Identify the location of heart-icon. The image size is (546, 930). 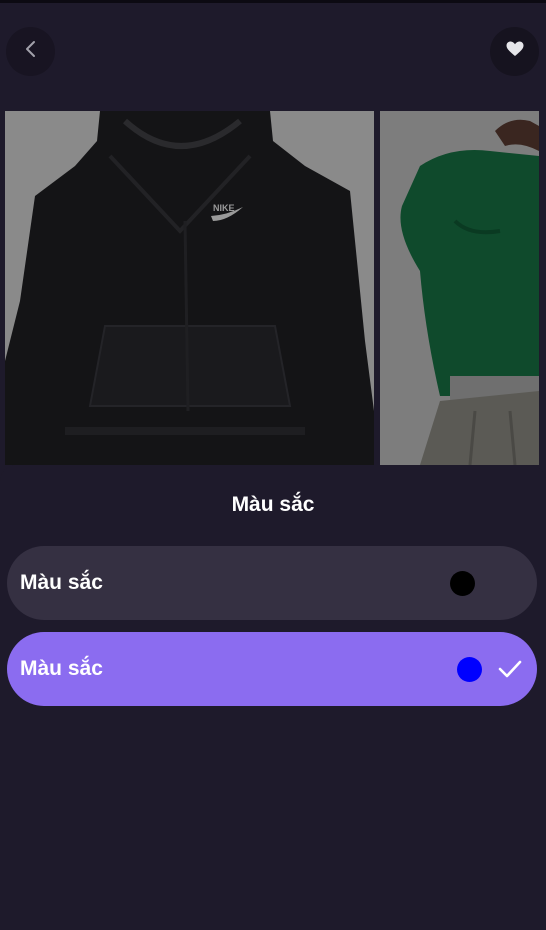
(515, 51).